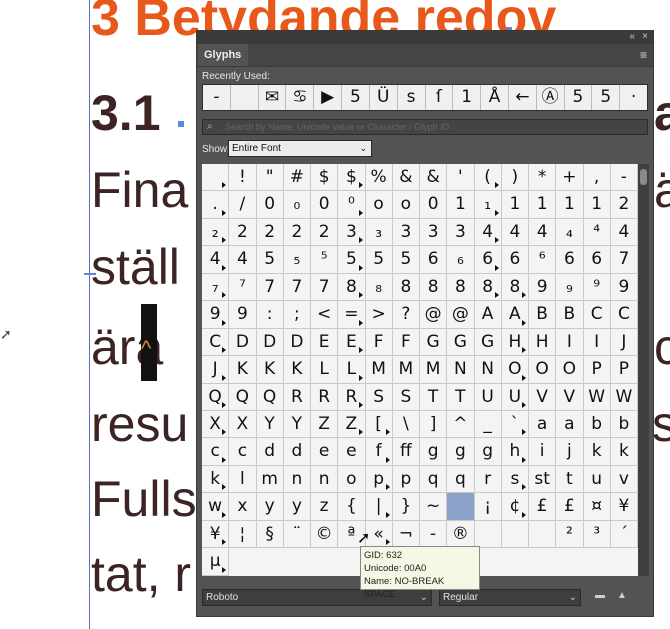 This screenshot has width=670, height=629. I want to click on recent-glyph: ſ, so click(440, 97).